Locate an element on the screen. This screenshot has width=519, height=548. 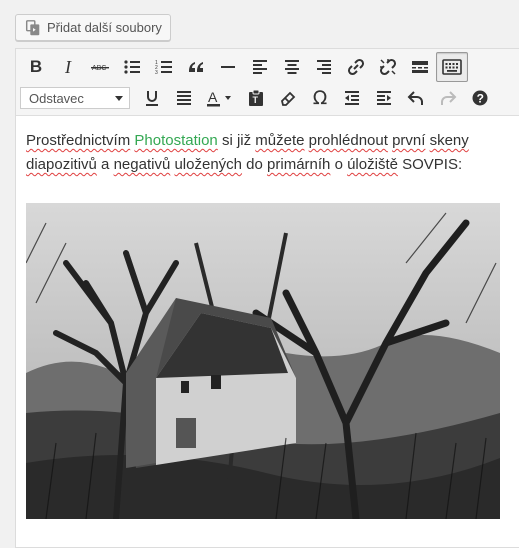
underline-button is located at coordinates (152, 98).